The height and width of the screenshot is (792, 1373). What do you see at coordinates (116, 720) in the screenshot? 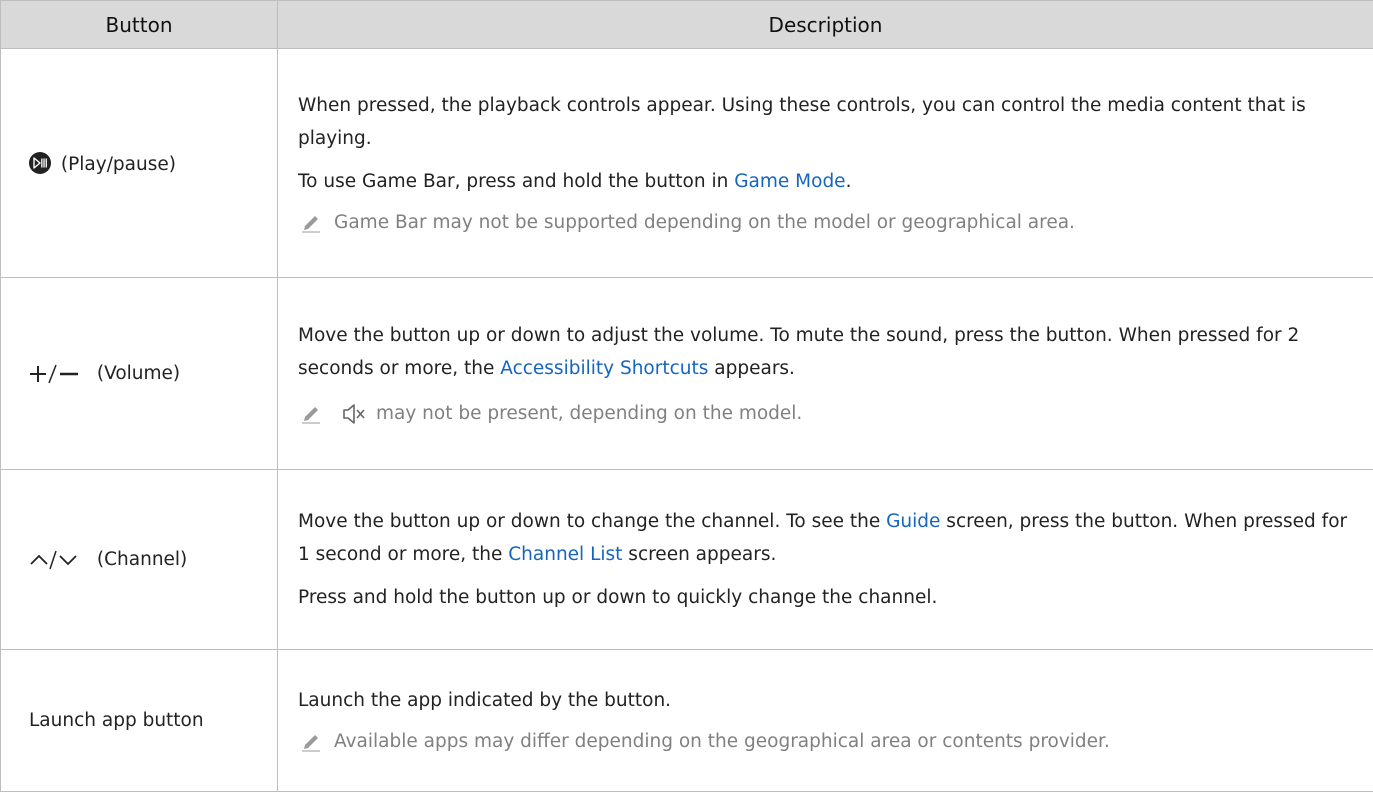
I see `button-label: Launch app button` at bounding box center [116, 720].